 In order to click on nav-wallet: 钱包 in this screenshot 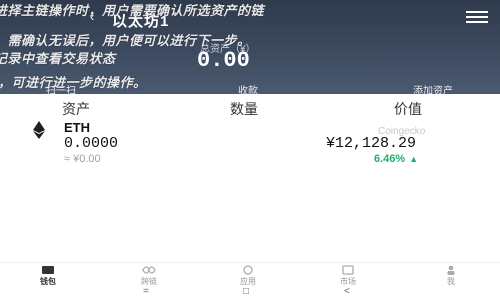, I will do `click(48, 276)`.